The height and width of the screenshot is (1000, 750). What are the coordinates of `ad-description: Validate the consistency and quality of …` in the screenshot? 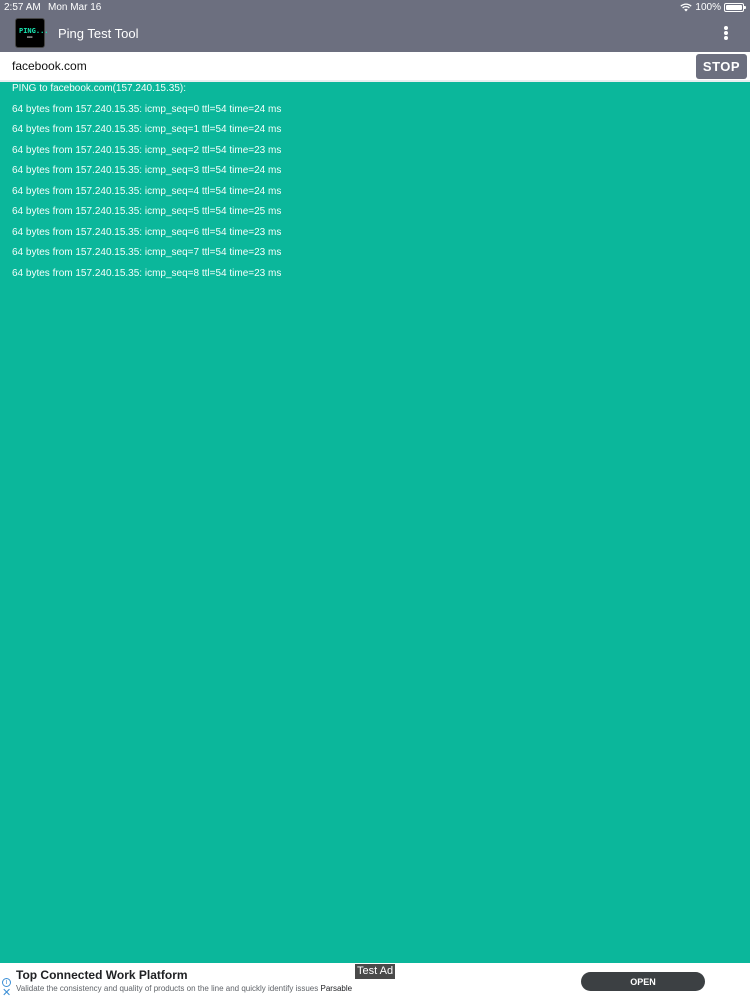 It's located at (184, 988).